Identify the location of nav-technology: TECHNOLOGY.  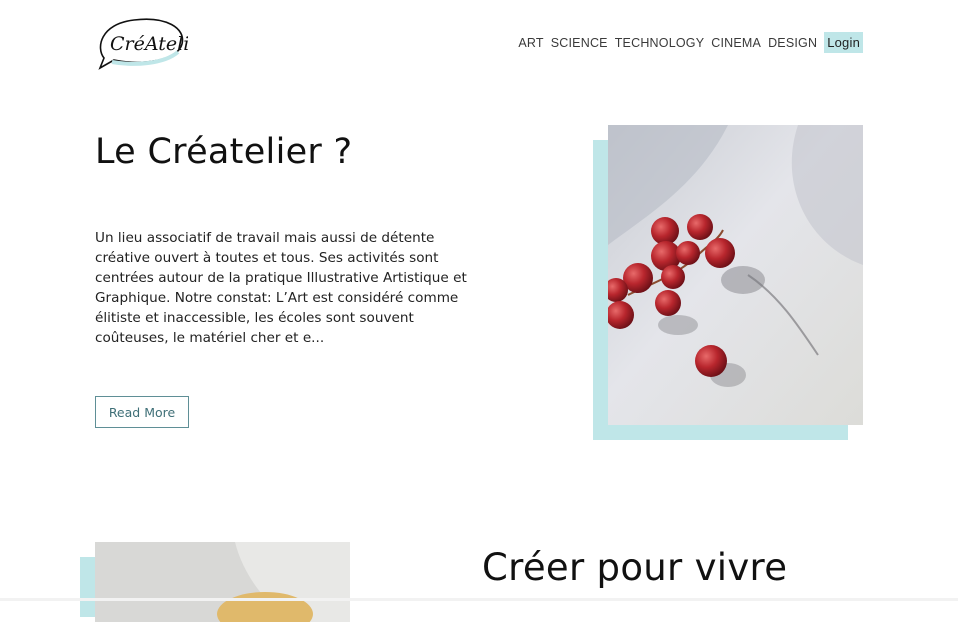
(660, 43).